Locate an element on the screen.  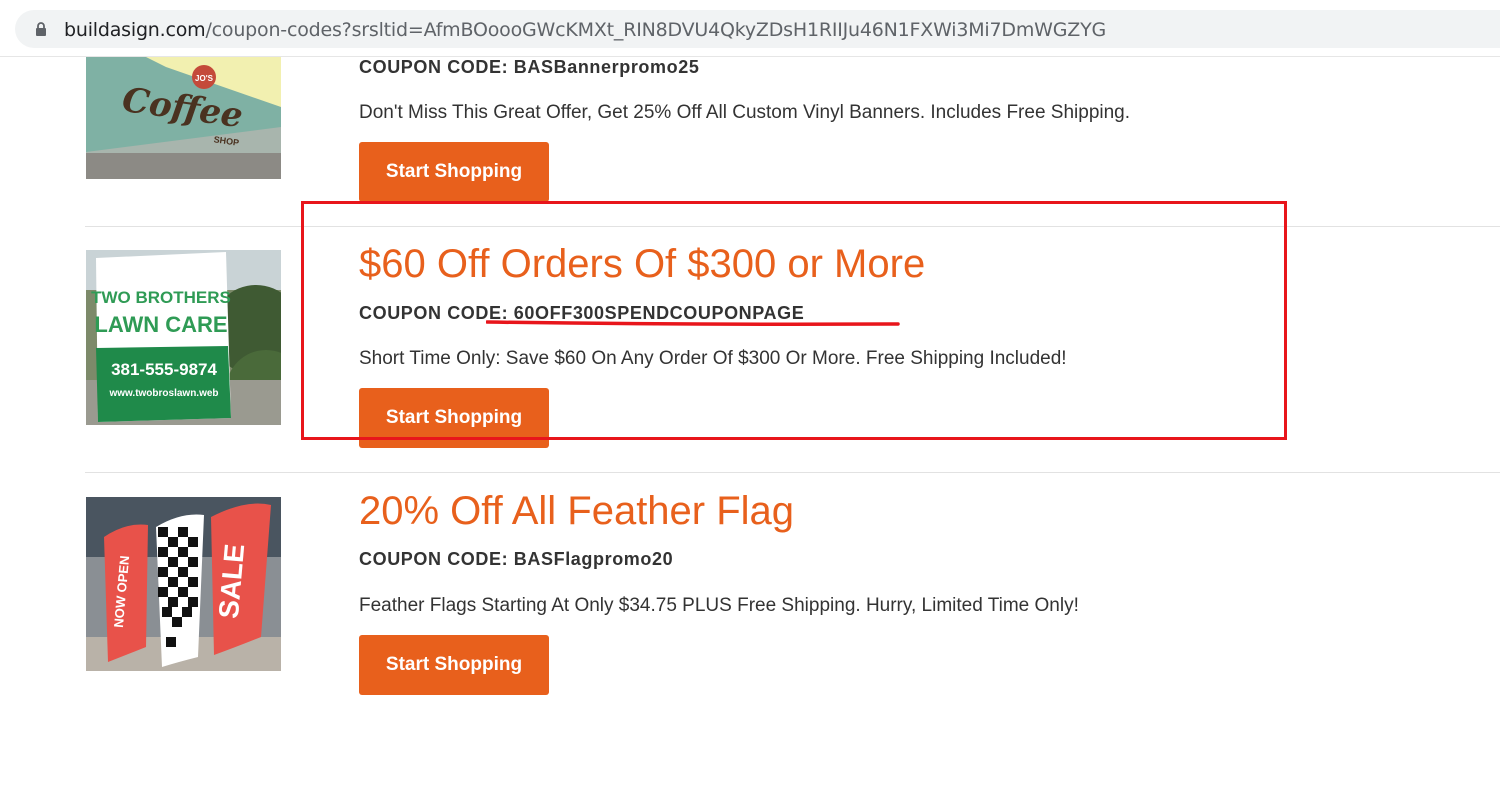
banner-text-jos: JO'S is located at coordinates (204, 78).